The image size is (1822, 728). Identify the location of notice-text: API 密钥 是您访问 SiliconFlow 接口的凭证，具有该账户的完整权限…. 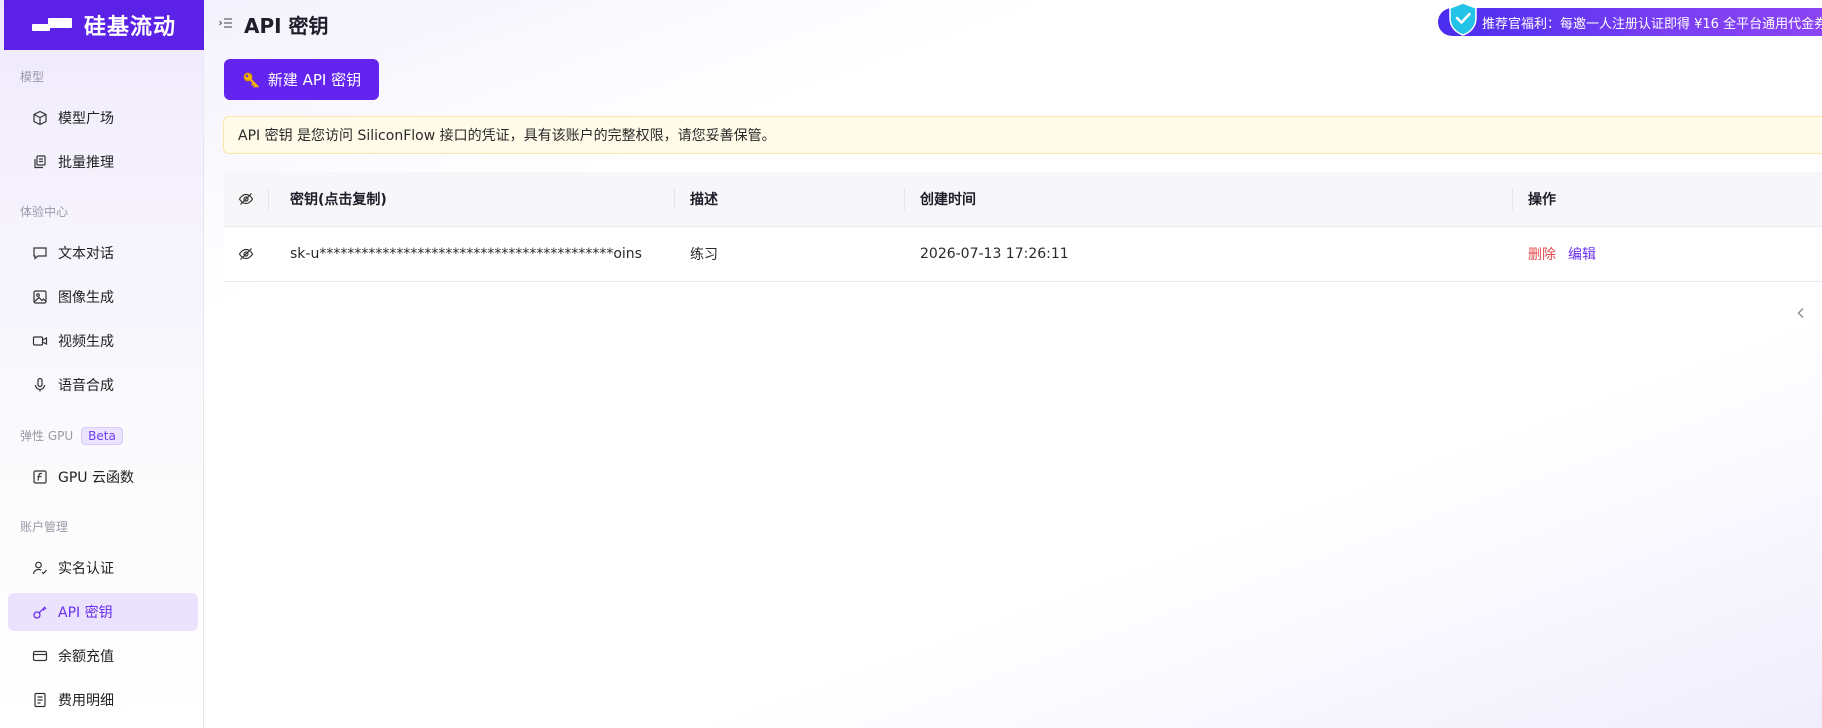
(507, 136).